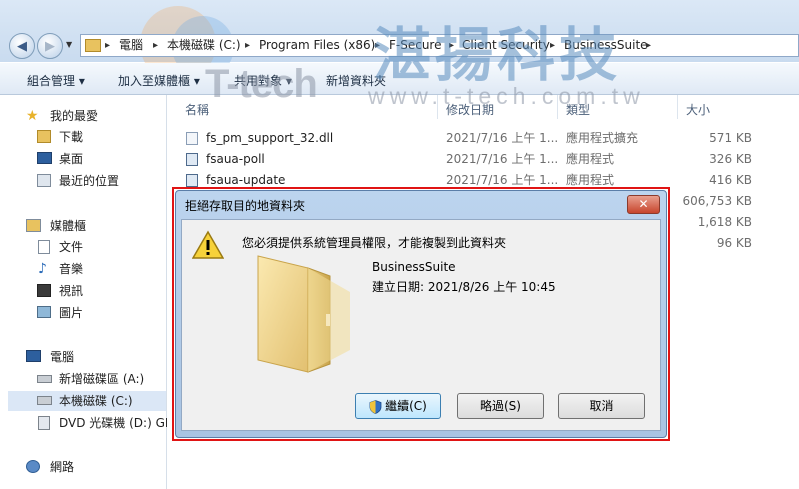 The image size is (799, 489). What do you see at coordinates (261, 84) in the screenshot?
I see `watermark-brand: T-tech` at bounding box center [261, 84].